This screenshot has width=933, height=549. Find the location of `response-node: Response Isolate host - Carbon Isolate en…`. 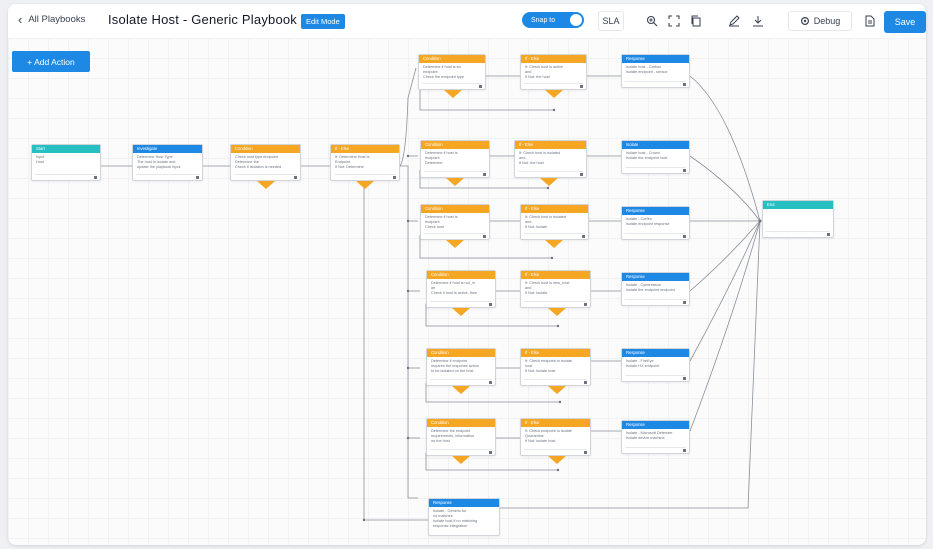

response-node: Response Isolate host - Carbon Isolate en… is located at coordinates (655, 71).